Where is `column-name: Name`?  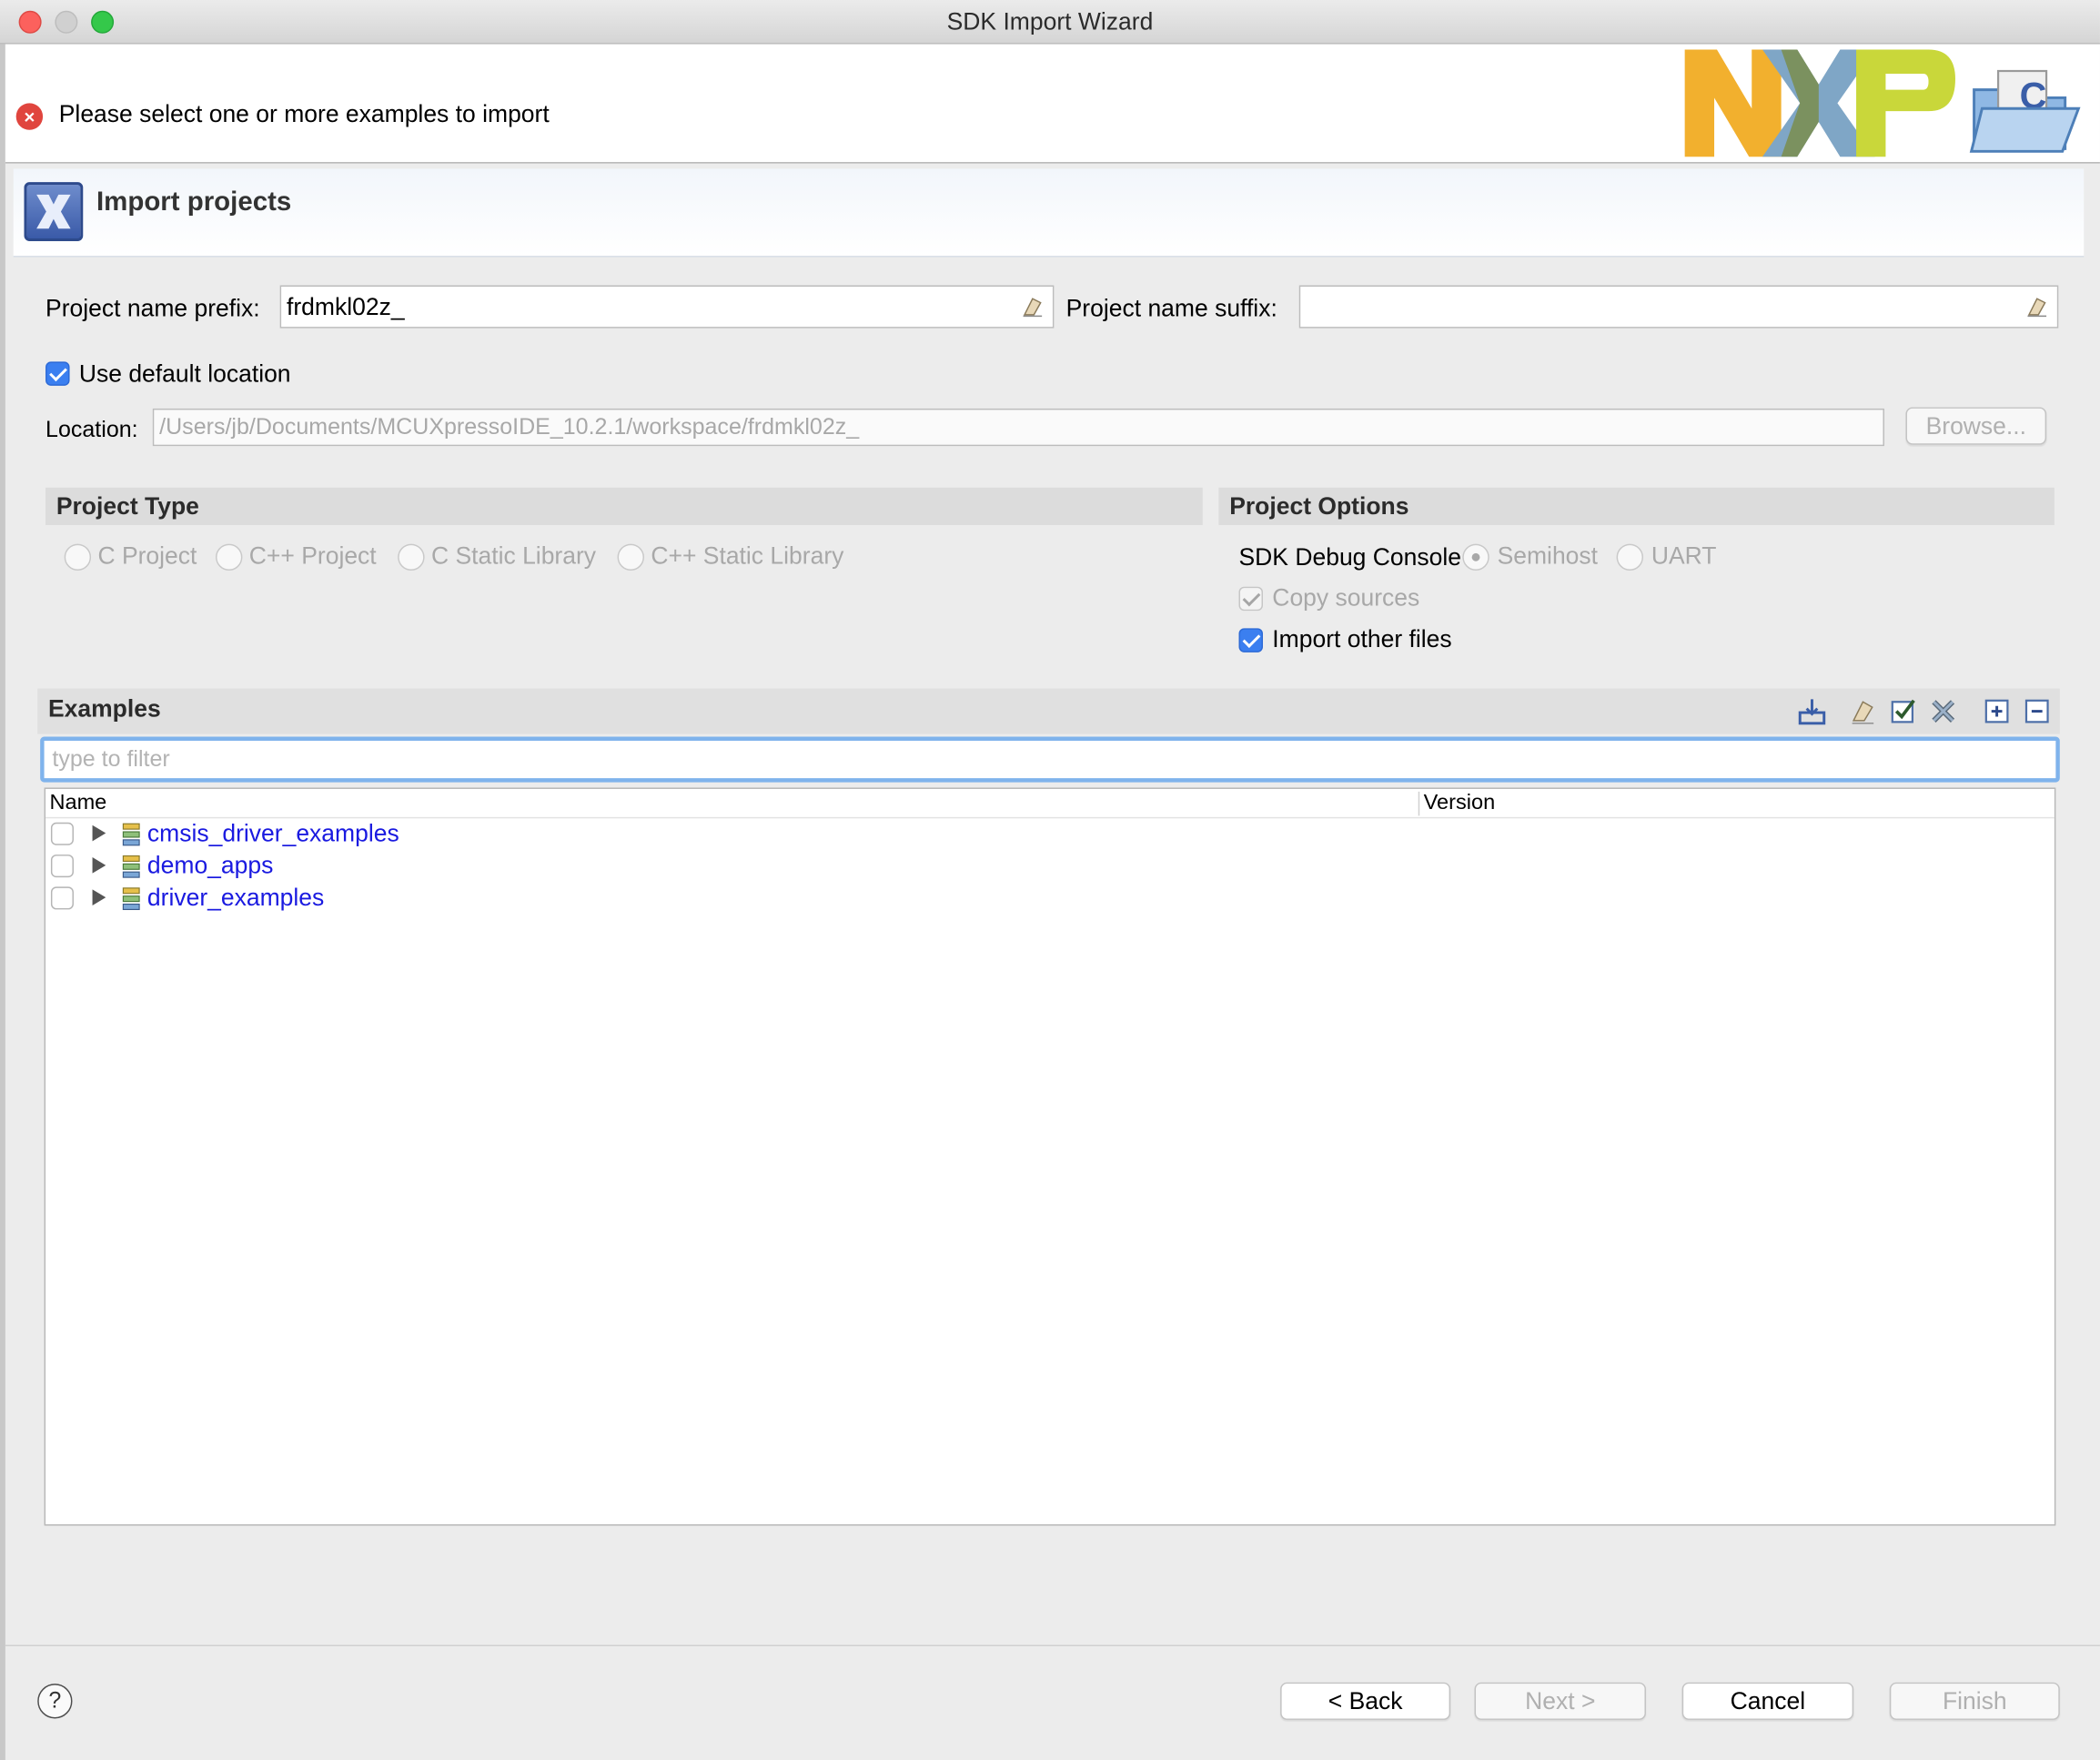
column-name: Name is located at coordinates (77, 803).